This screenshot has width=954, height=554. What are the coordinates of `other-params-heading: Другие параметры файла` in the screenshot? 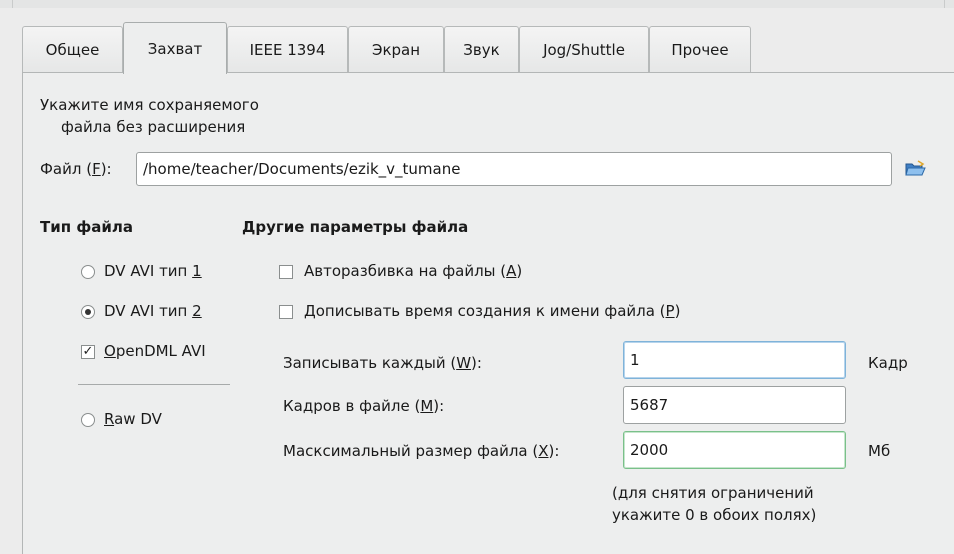 It's located at (355, 227).